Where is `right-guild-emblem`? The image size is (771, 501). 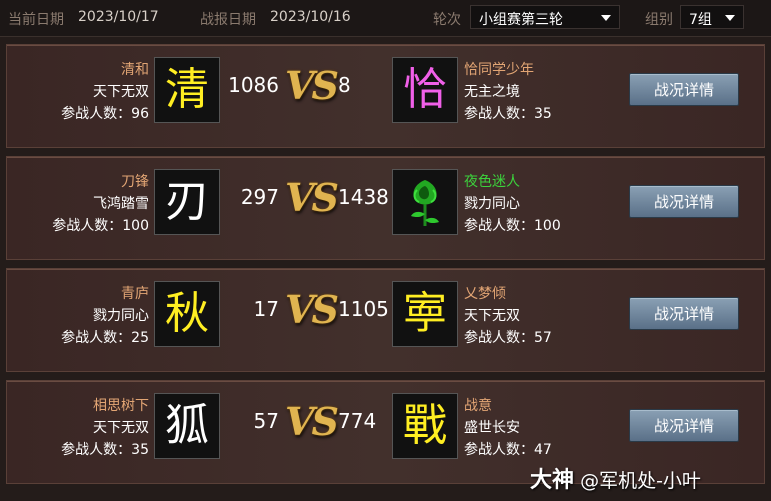 right-guild-emblem is located at coordinates (425, 202).